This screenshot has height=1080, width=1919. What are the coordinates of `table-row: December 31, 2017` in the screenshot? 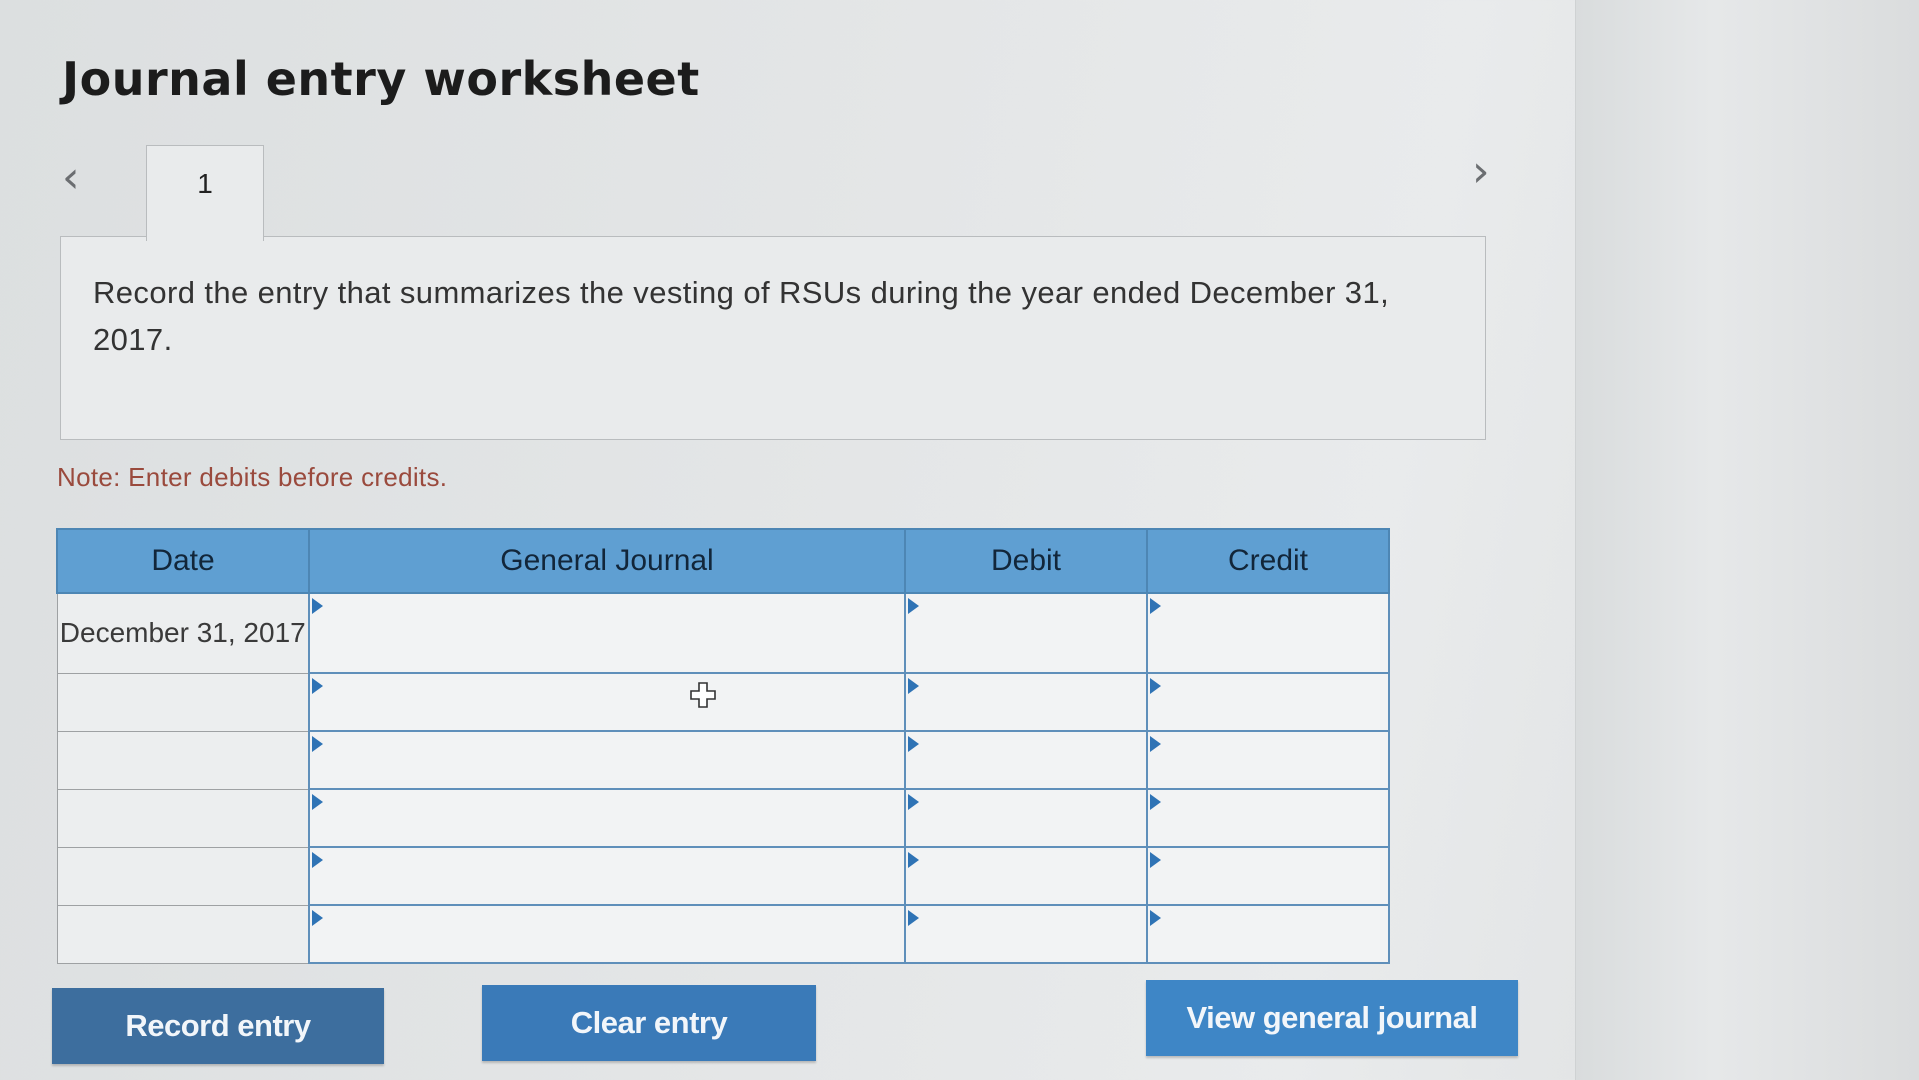 It's located at (723, 633).